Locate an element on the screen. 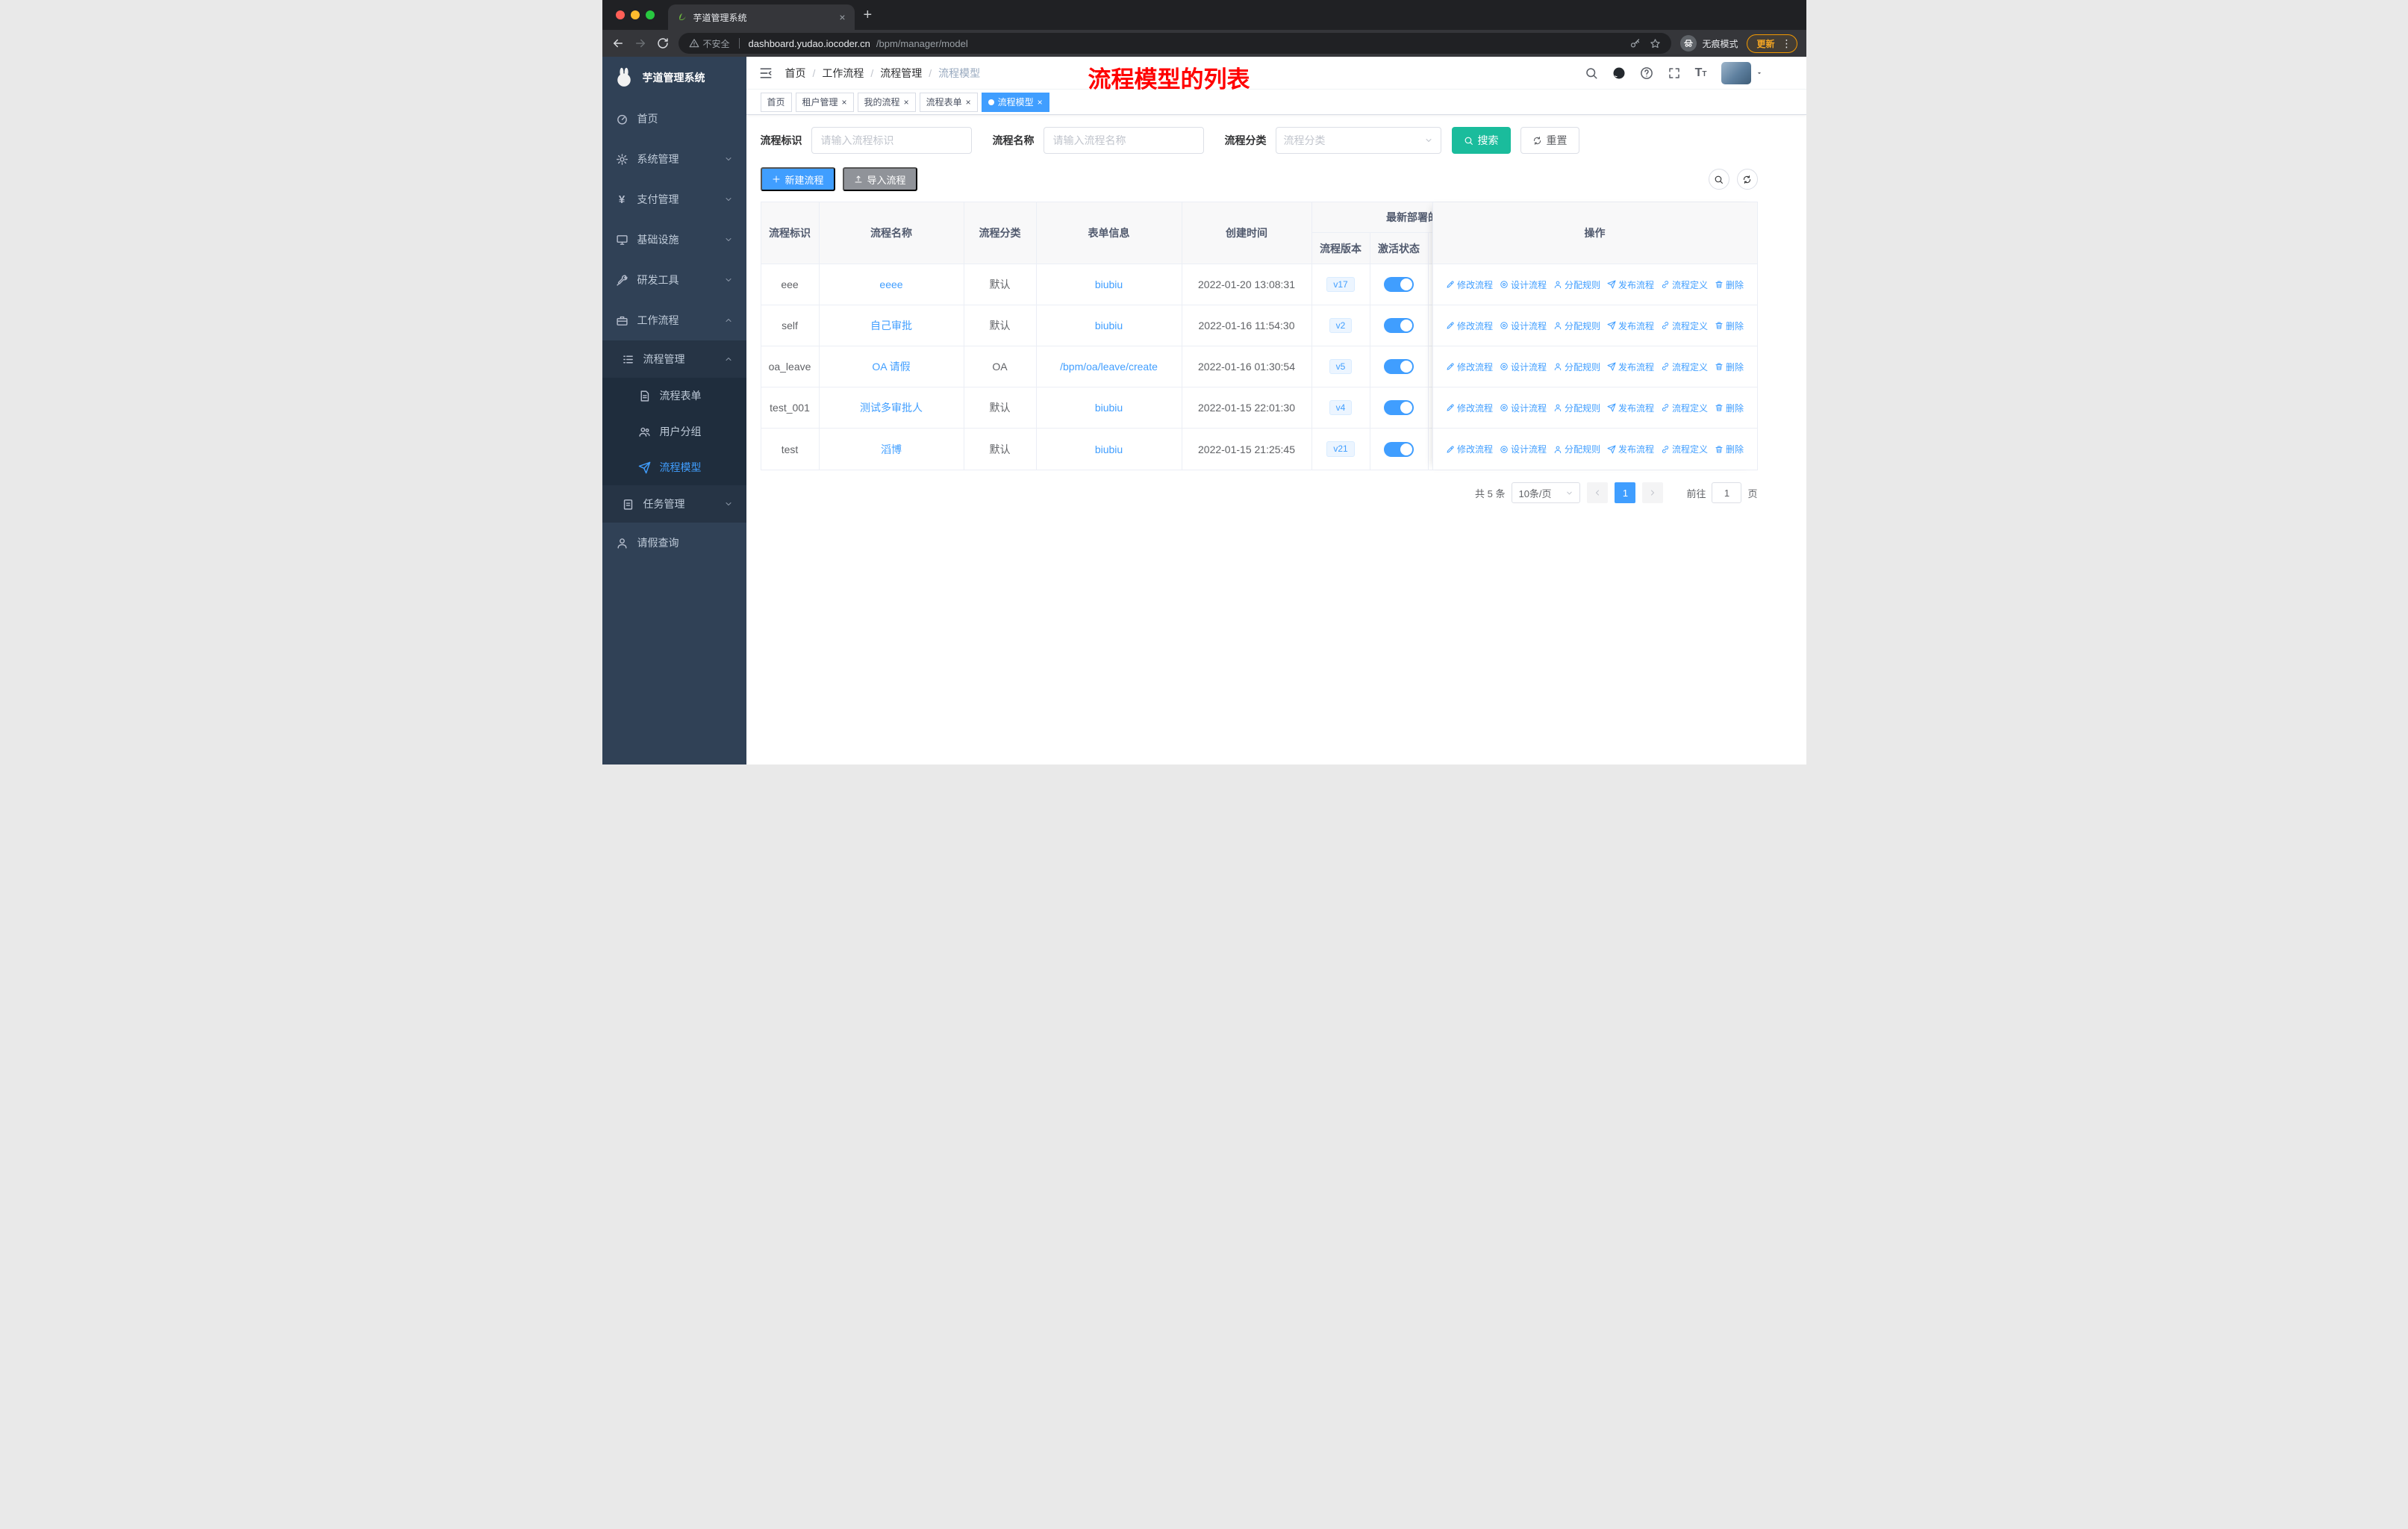 This screenshot has width=2408, height=1529. version-badge: v4 is located at coordinates (1341, 407).